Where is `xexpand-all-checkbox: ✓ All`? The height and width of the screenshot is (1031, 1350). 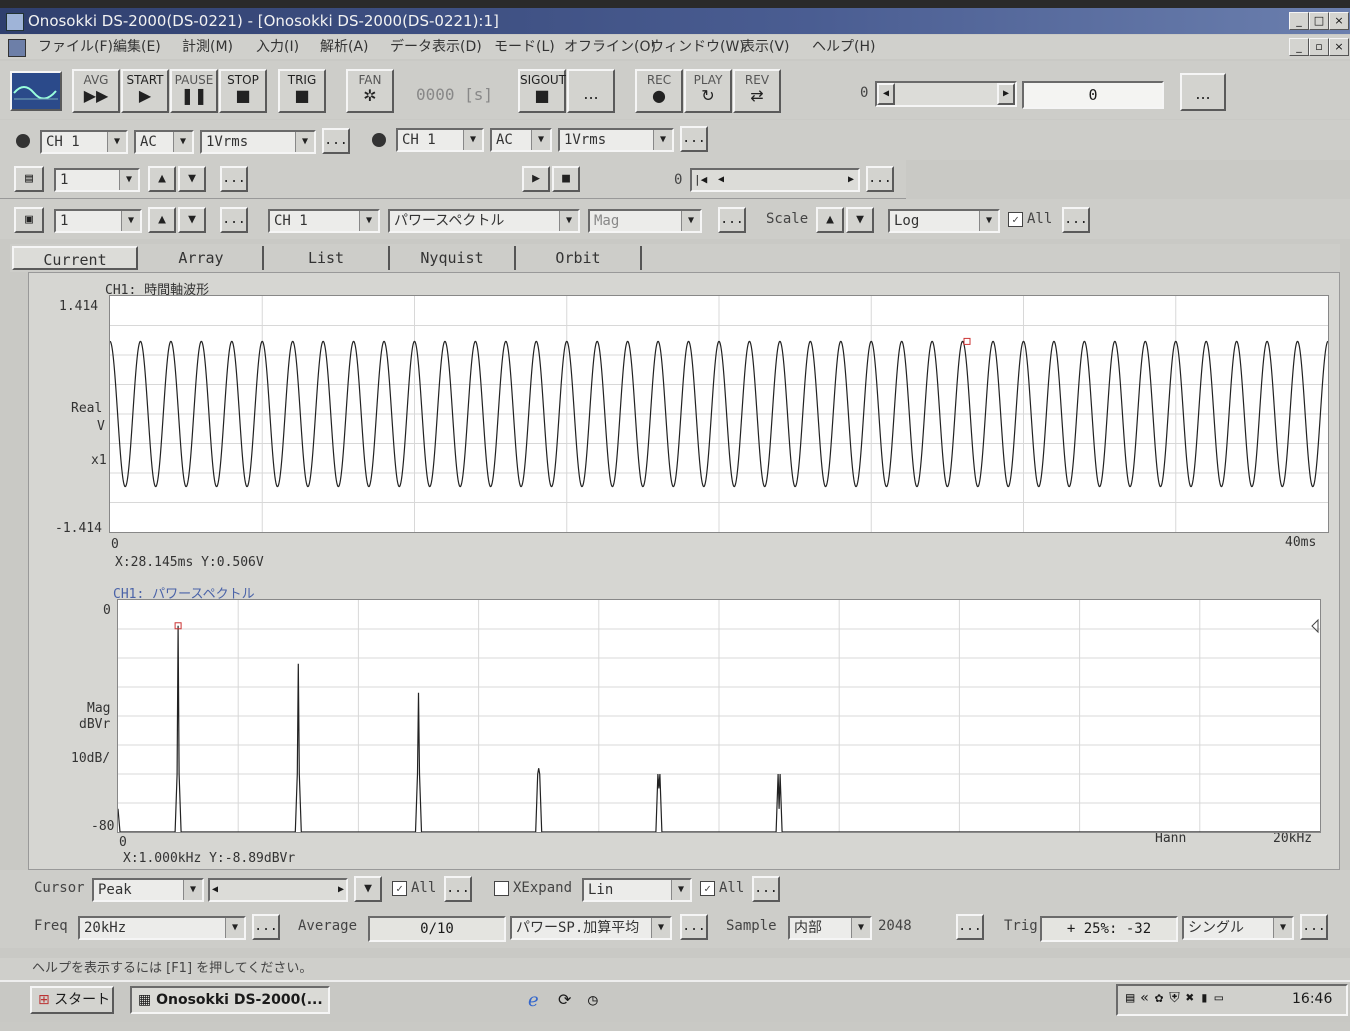
xexpand-all-checkbox: ✓ All is located at coordinates (722, 888).